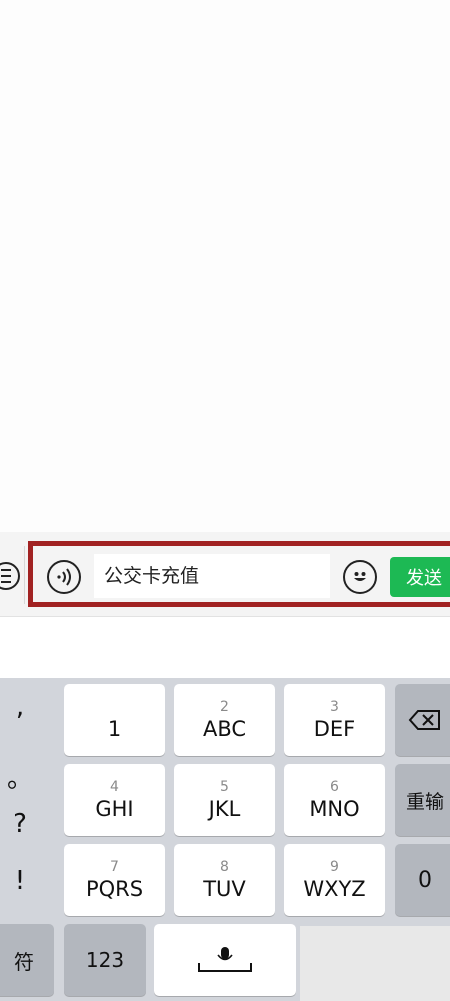 The height and width of the screenshot is (1001, 450). What do you see at coordinates (225, 647) in the screenshot?
I see `spacer` at bounding box center [225, 647].